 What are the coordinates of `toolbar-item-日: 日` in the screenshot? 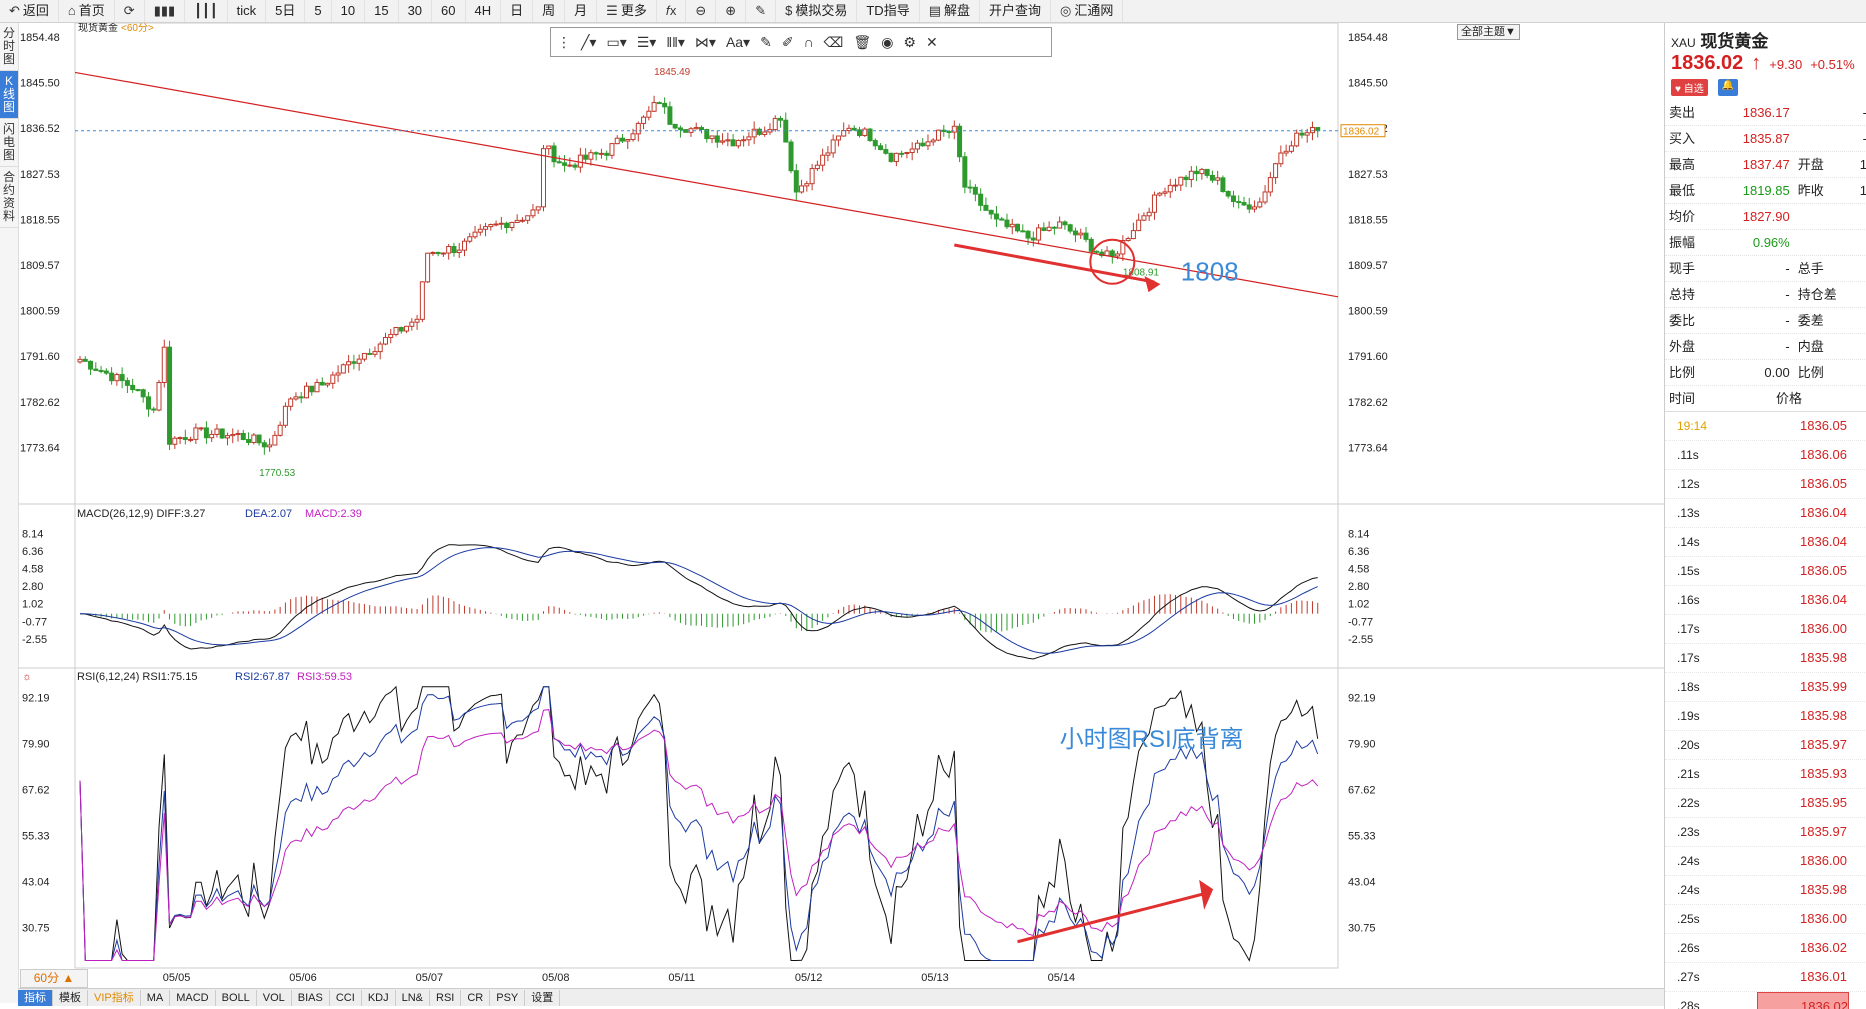 It's located at (517, 11).